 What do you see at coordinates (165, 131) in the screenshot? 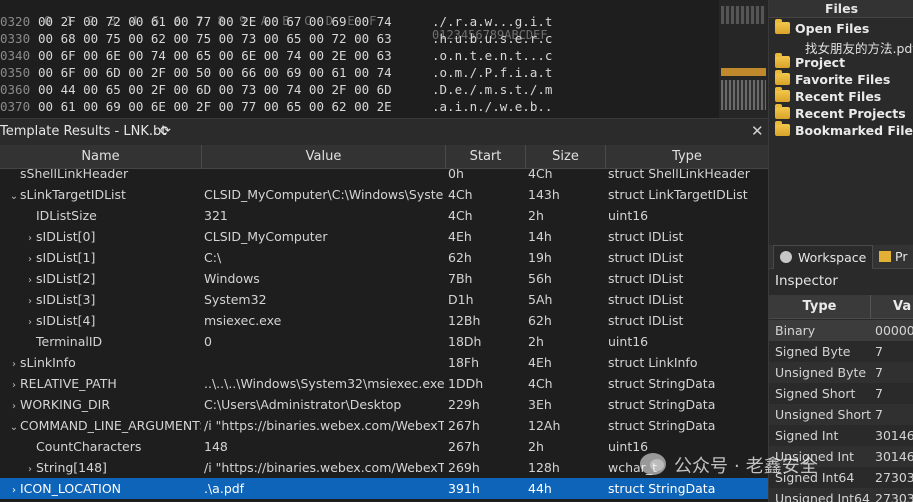
I see `refresh-icon: ⟳` at bounding box center [165, 131].